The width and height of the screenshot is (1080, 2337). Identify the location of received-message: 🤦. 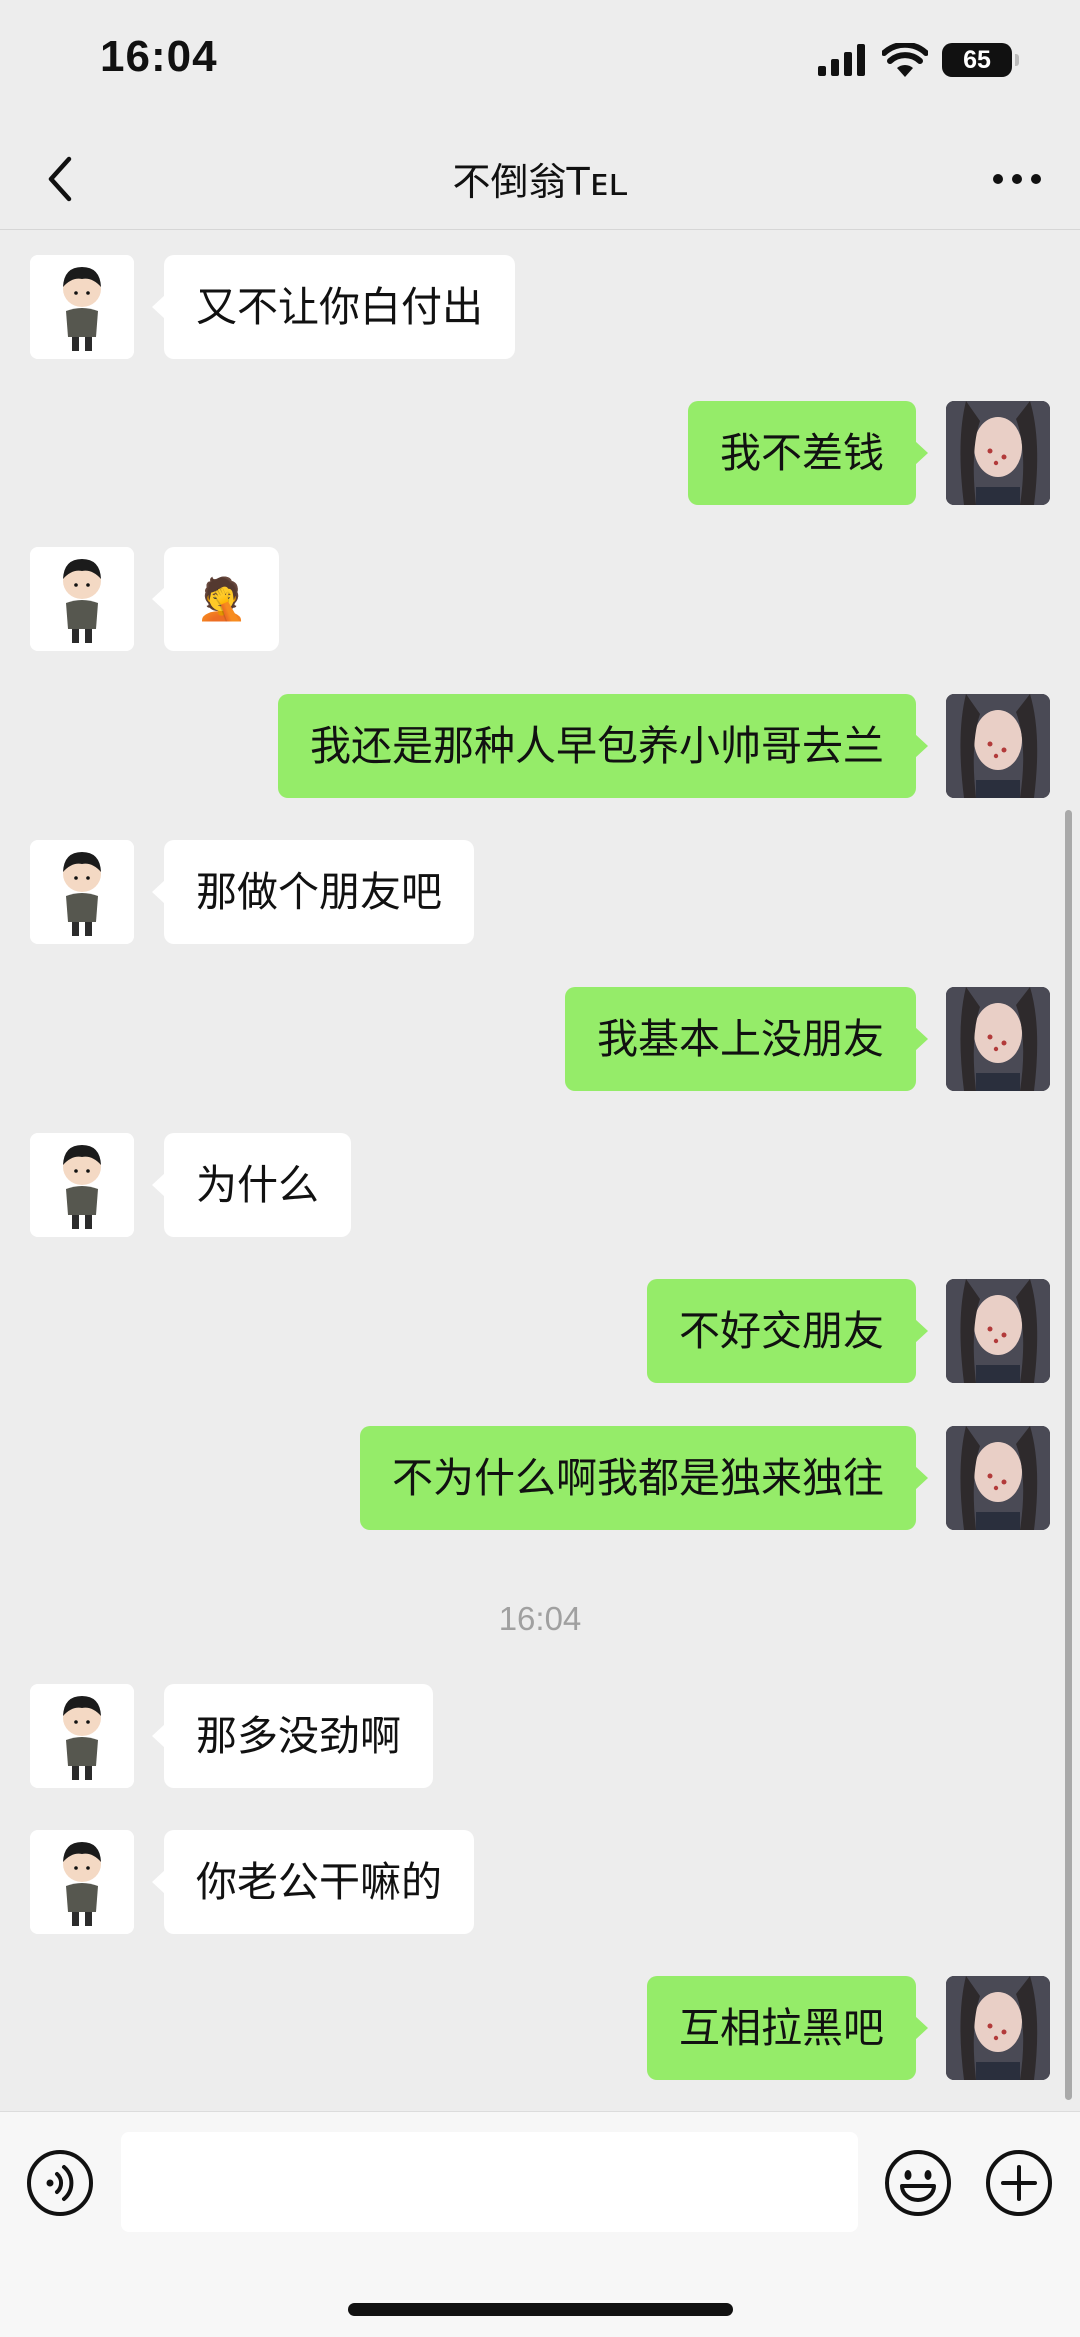
(540, 599).